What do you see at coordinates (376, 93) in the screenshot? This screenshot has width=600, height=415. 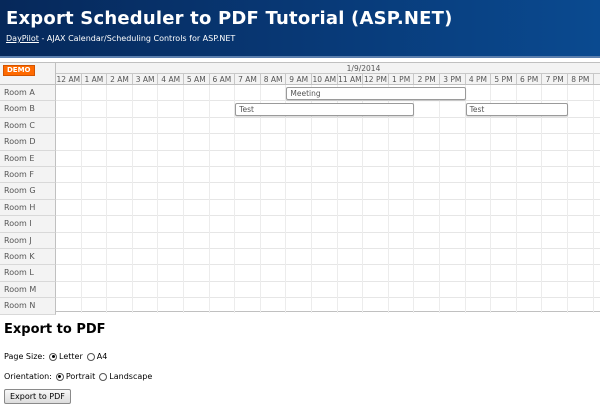 I see `scheduler-event: Meeting` at bounding box center [376, 93].